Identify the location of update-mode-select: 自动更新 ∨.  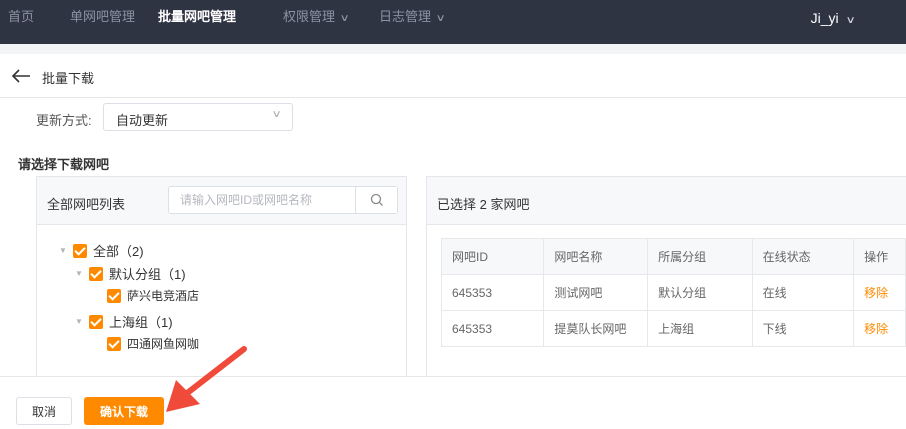
(198, 117).